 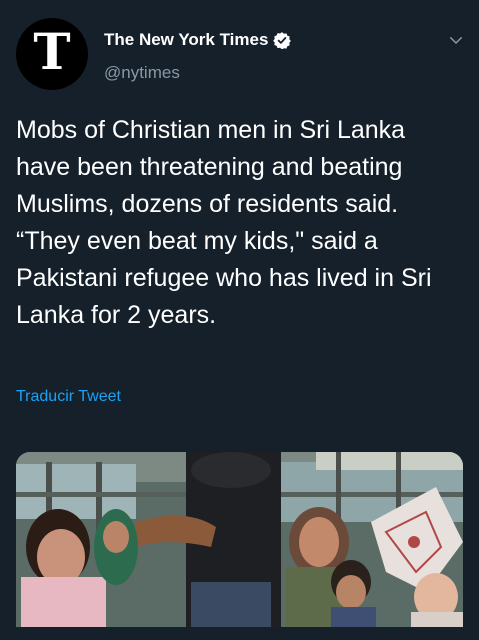 What do you see at coordinates (456, 40) in the screenshot?
I see `chevron-down-icon` at bounding box center [456, 40].